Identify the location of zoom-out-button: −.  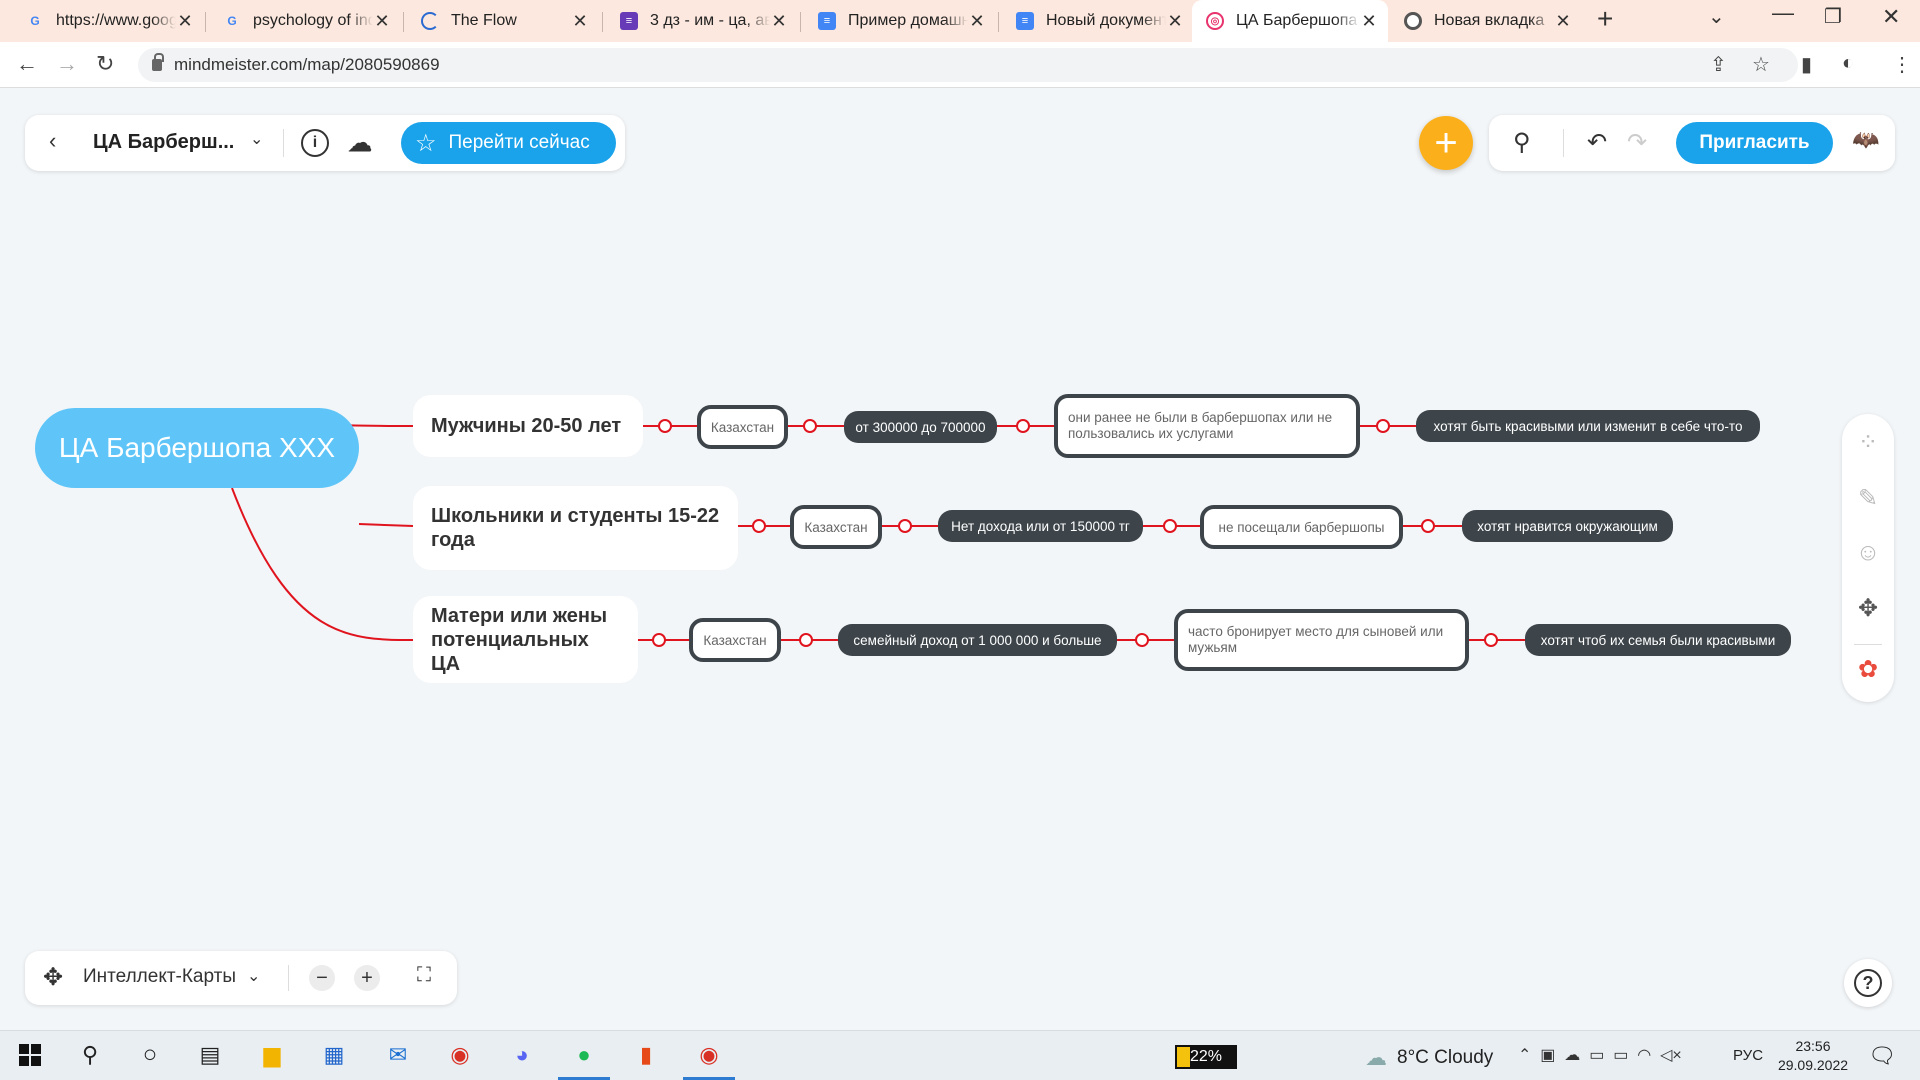
(322, 978).